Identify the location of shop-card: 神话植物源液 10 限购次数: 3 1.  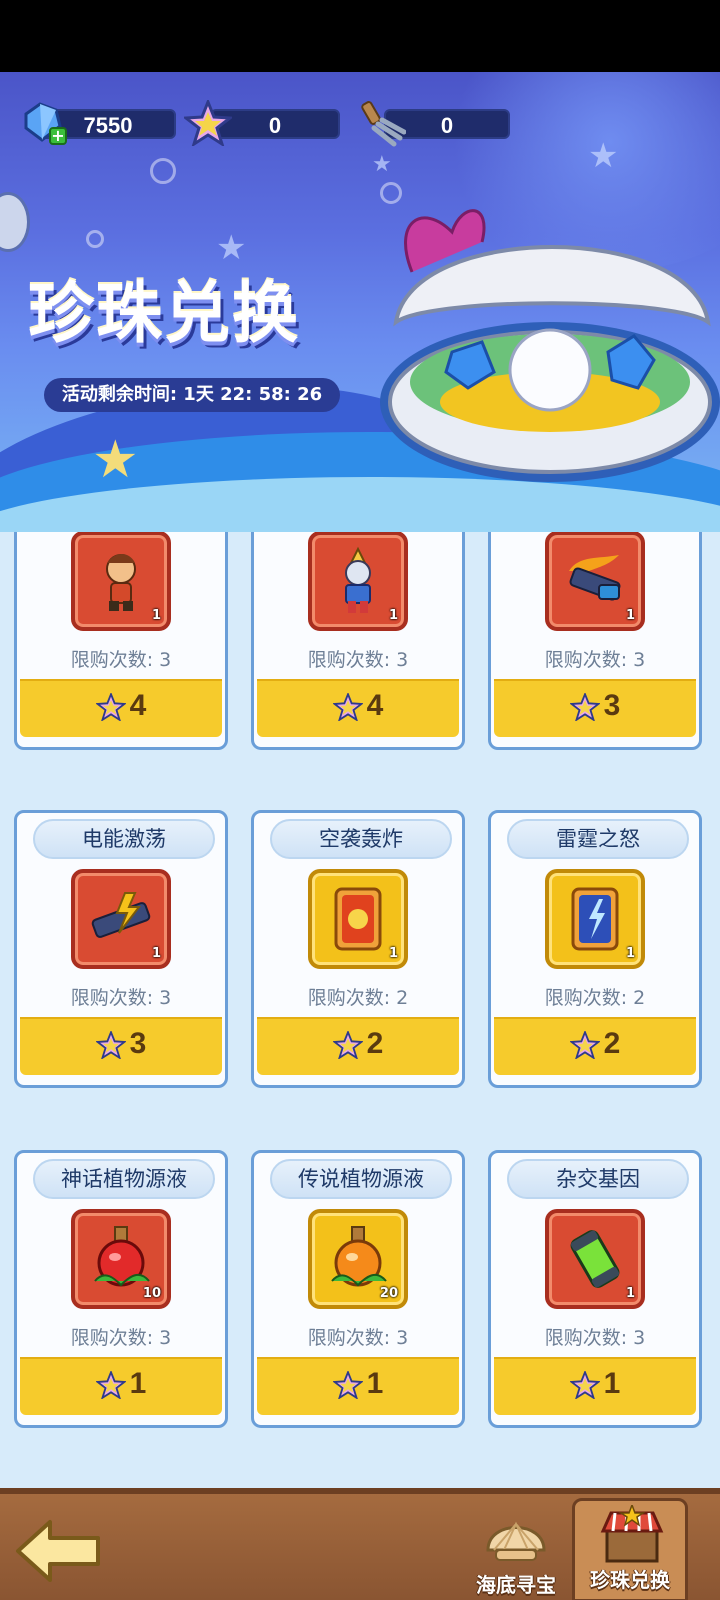
(121, 1289).